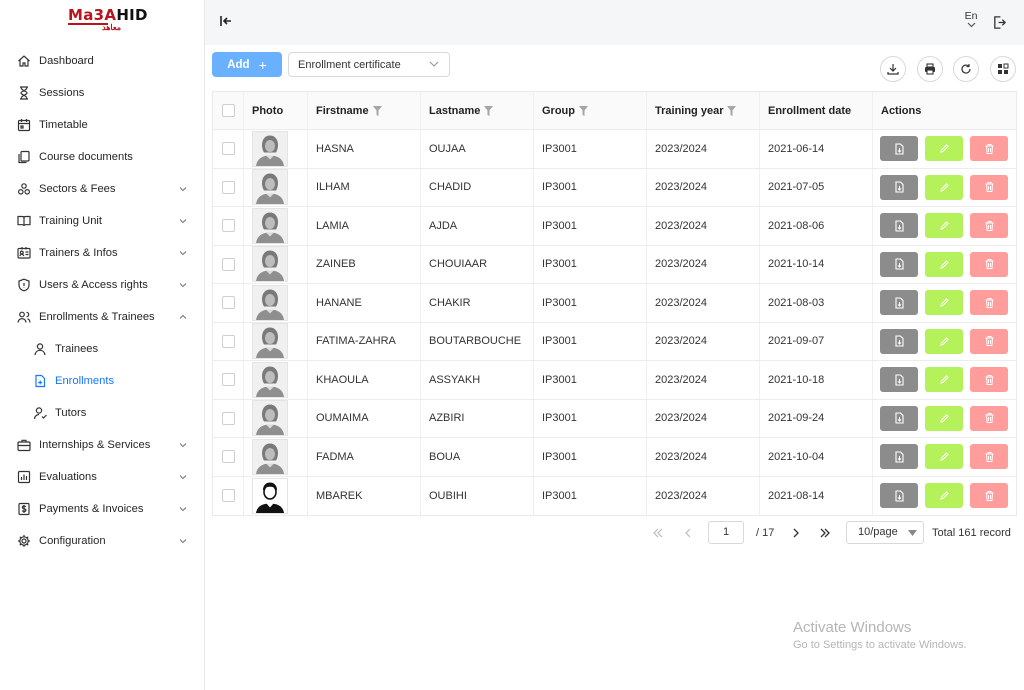 This screenshot has width=1024, height=690. I want to click on app-logo: Ma3AHID معاهد, so click(108, 21).